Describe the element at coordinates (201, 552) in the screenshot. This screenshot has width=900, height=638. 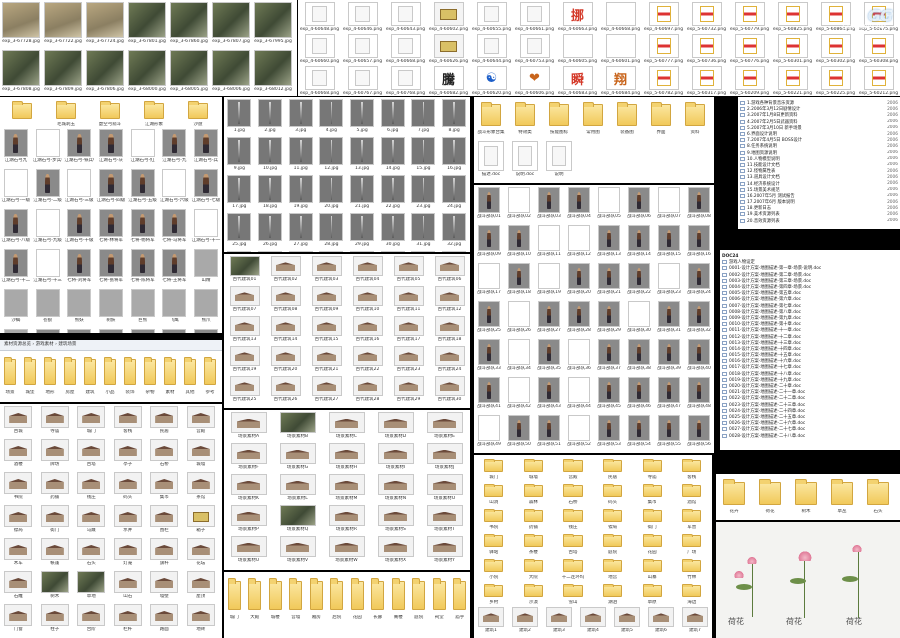
I see `file-item: 花坛` at that location.